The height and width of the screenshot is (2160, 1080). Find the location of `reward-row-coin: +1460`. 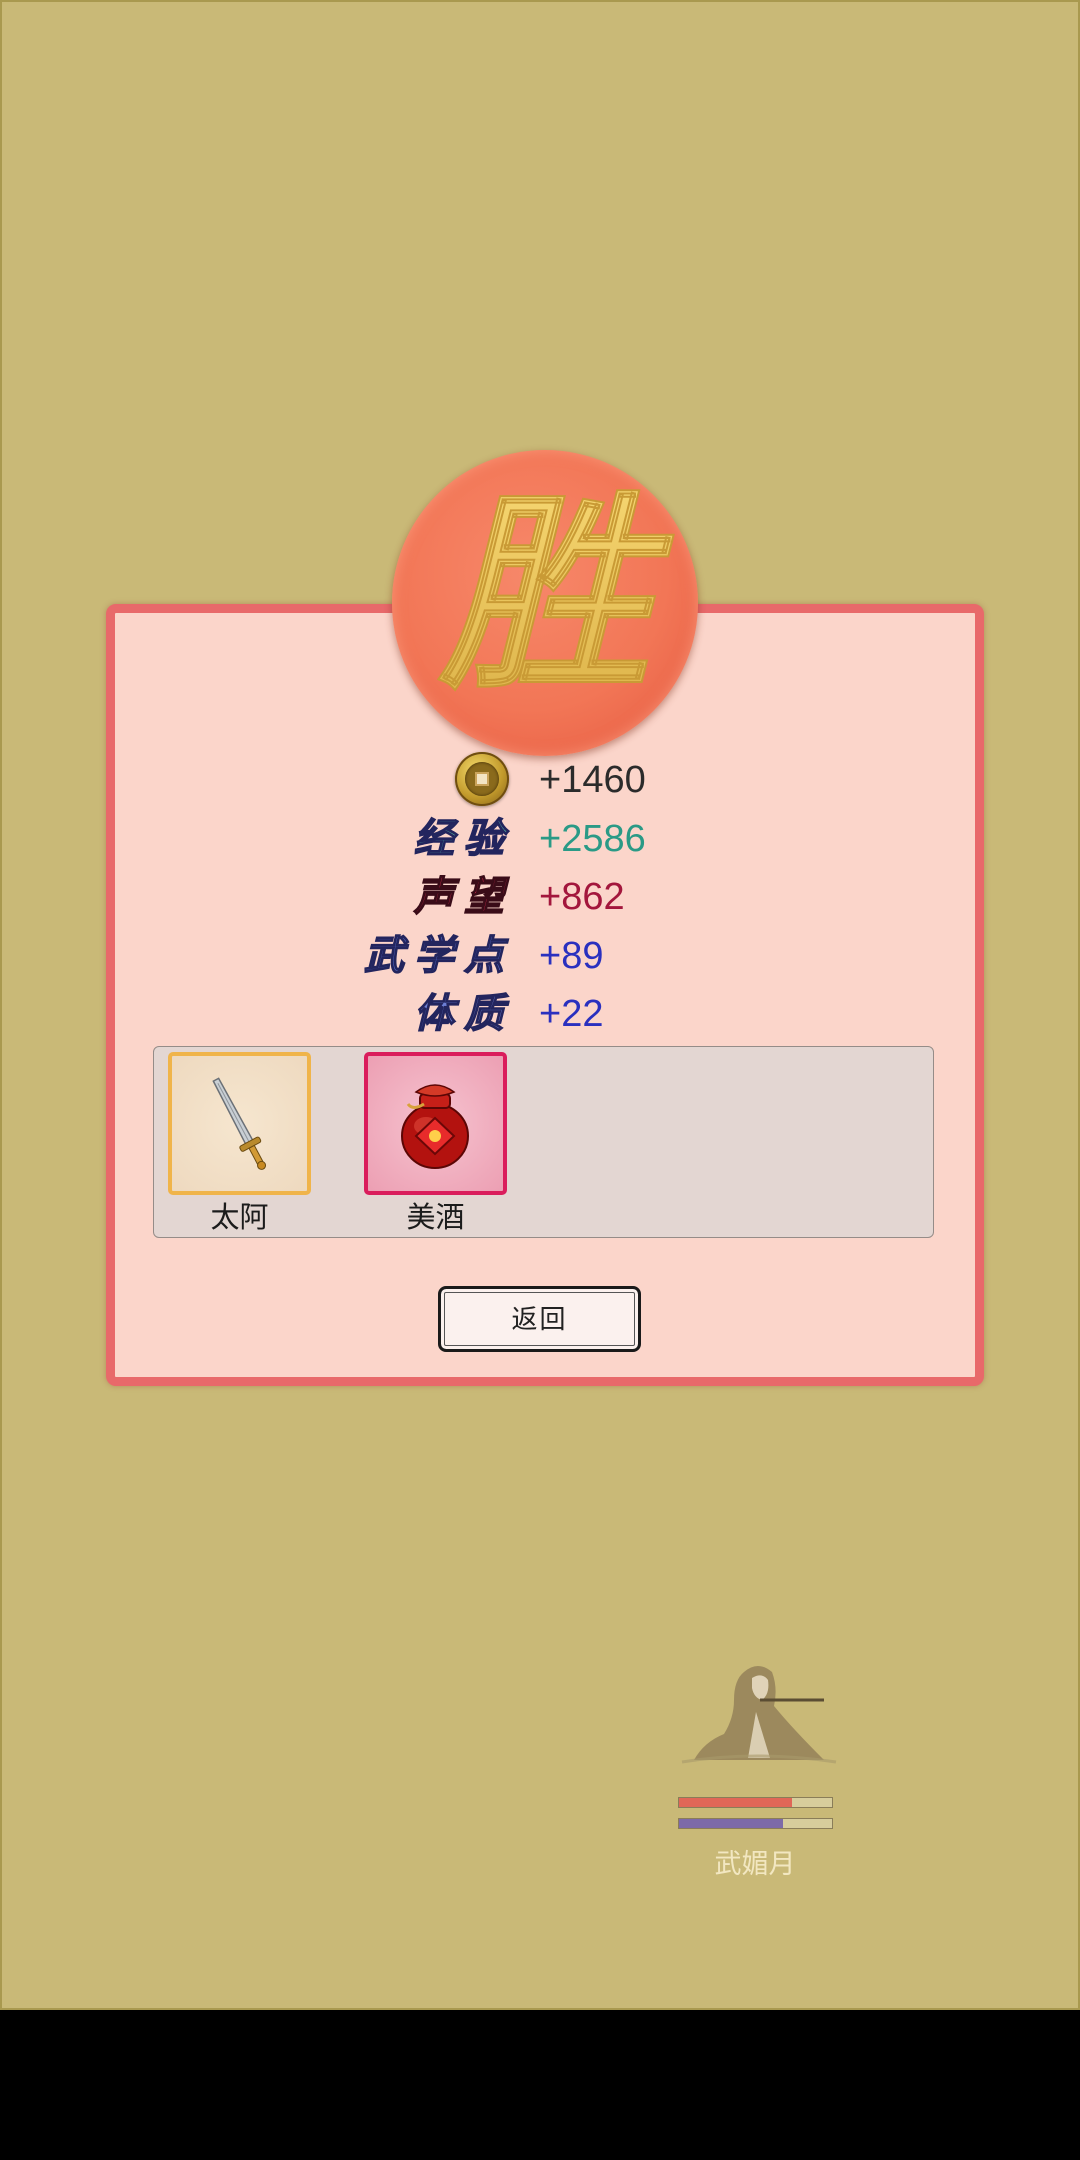

reward-row-coin: +1460 is located at coordinates (540, 780).